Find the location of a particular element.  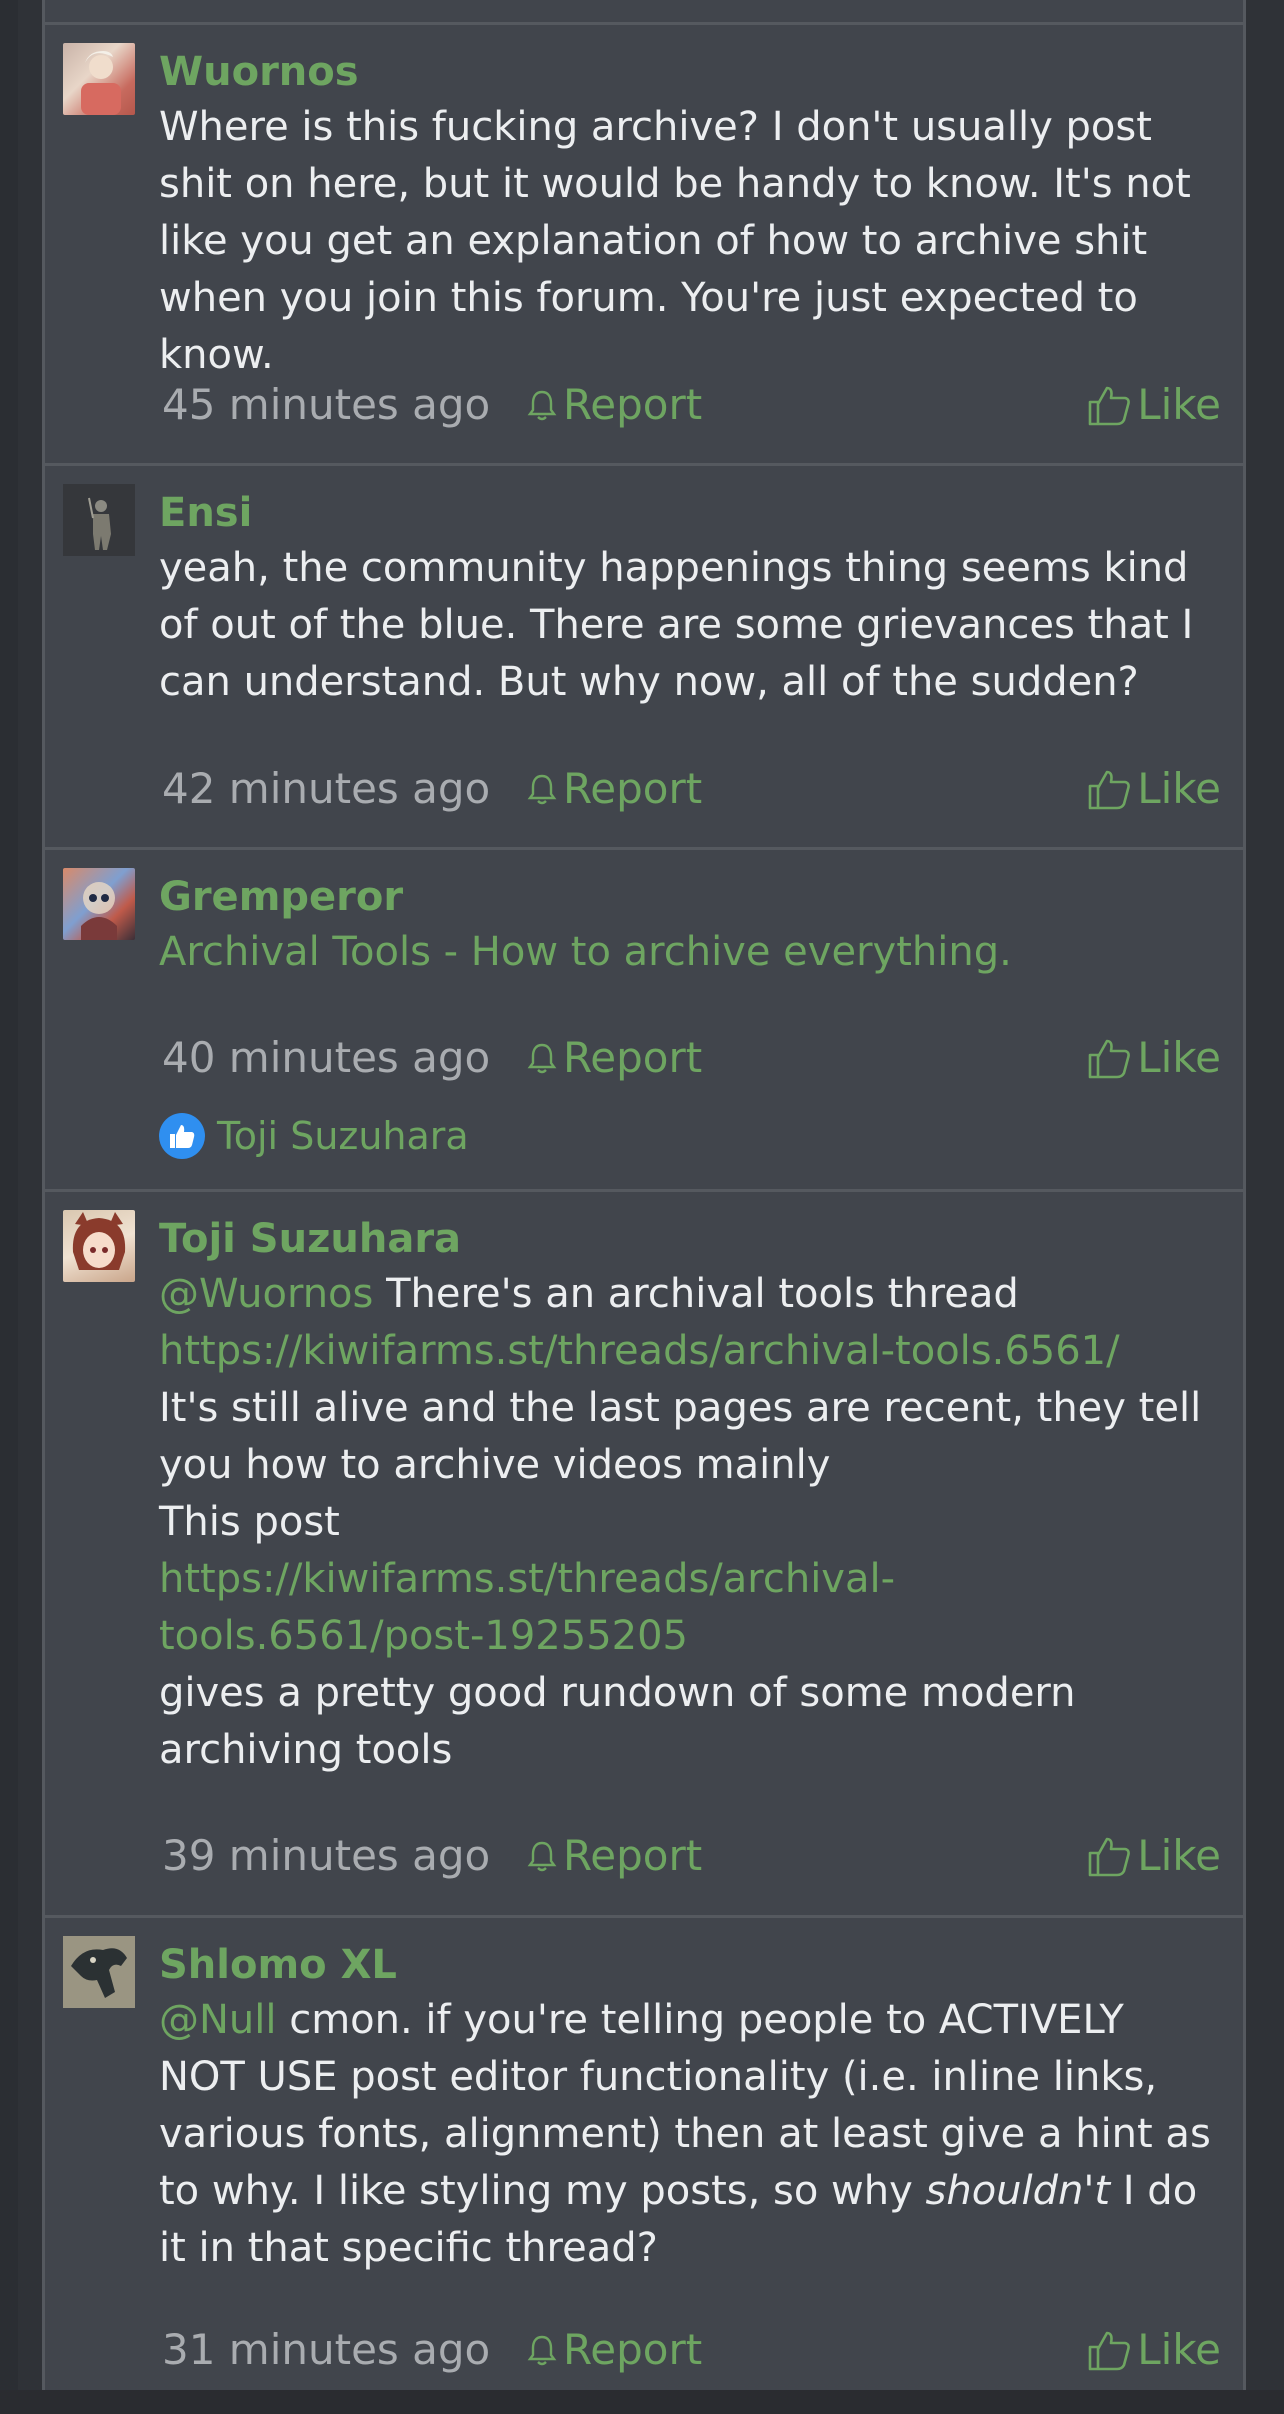

avatar-figure-icon is located at coordinates (99, 520).